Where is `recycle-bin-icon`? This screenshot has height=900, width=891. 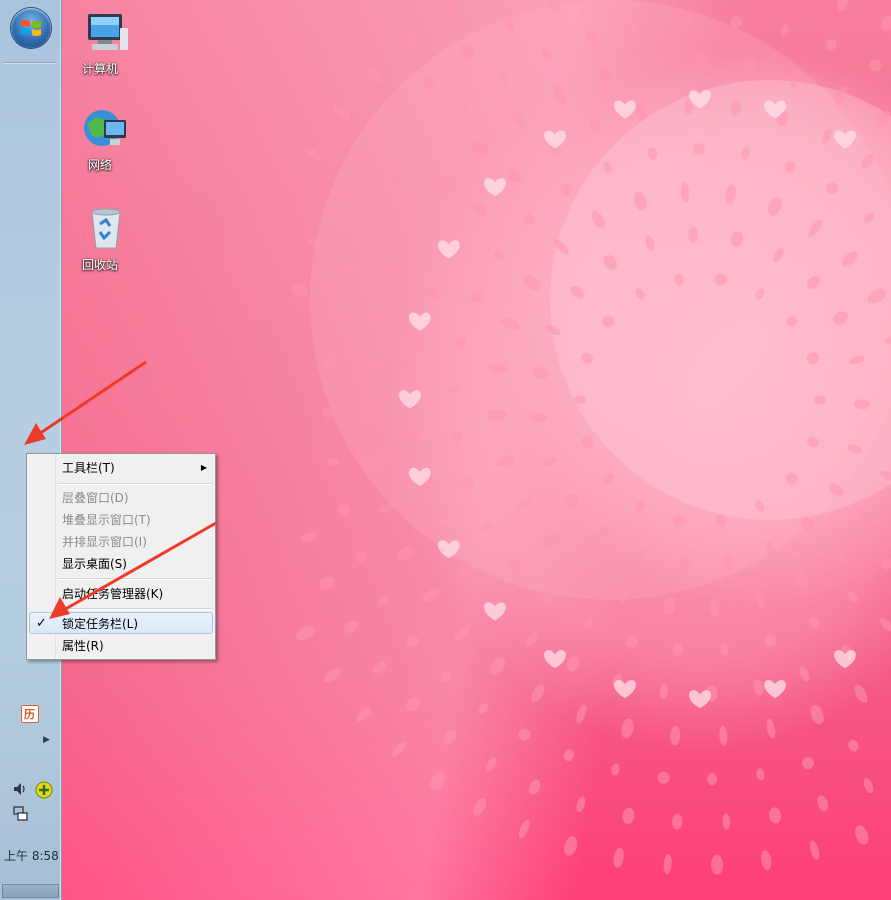
recycle-bin-icon is located at coordinates (105, 228).